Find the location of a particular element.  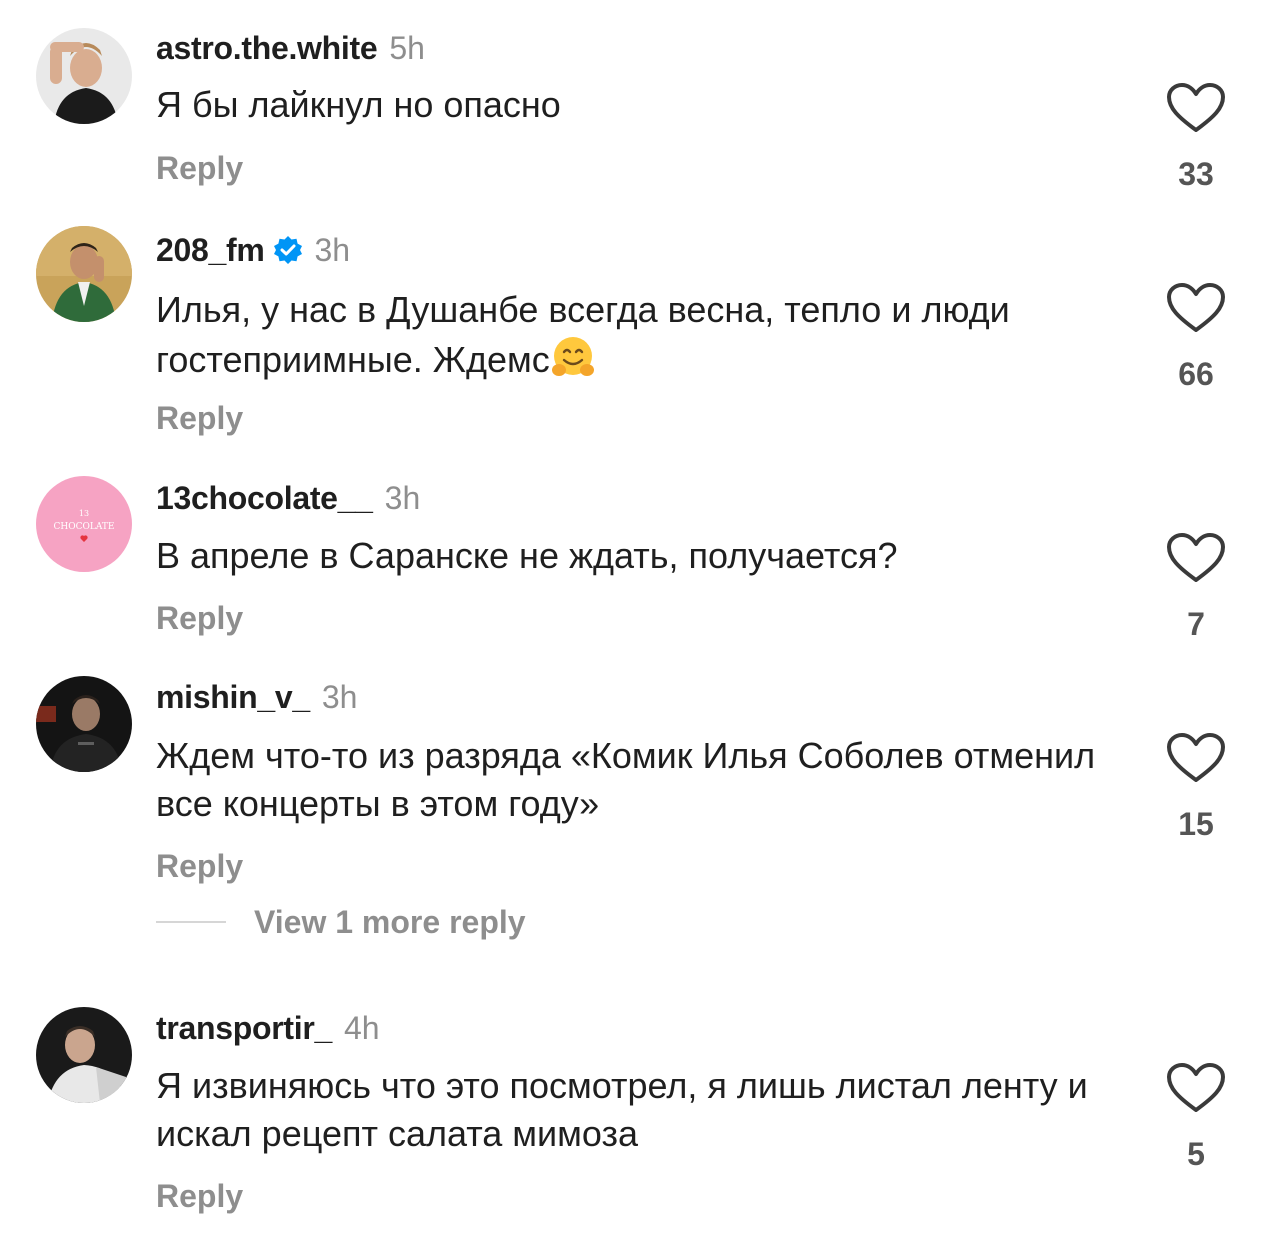

username: transportir_ is located at coordinates (244, 1028).